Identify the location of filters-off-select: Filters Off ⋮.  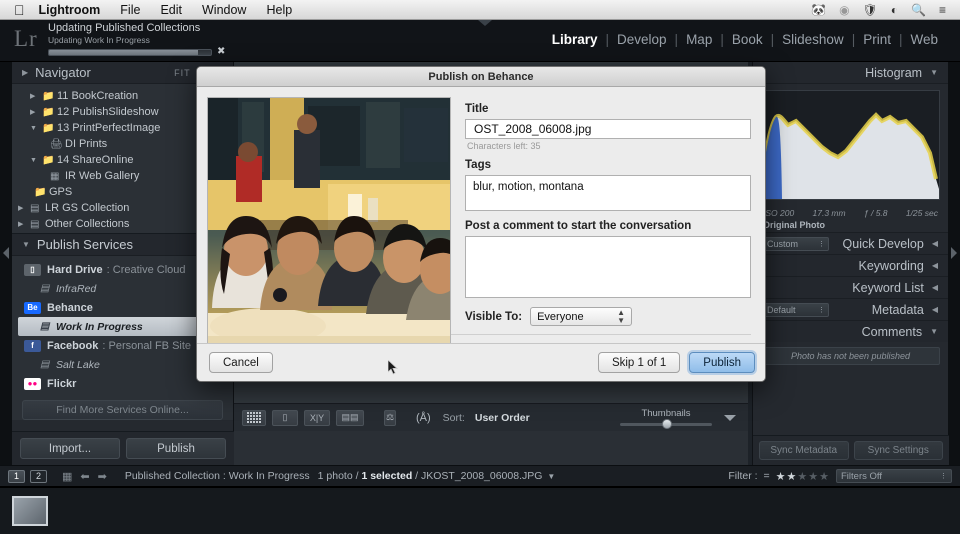
(894, 476).